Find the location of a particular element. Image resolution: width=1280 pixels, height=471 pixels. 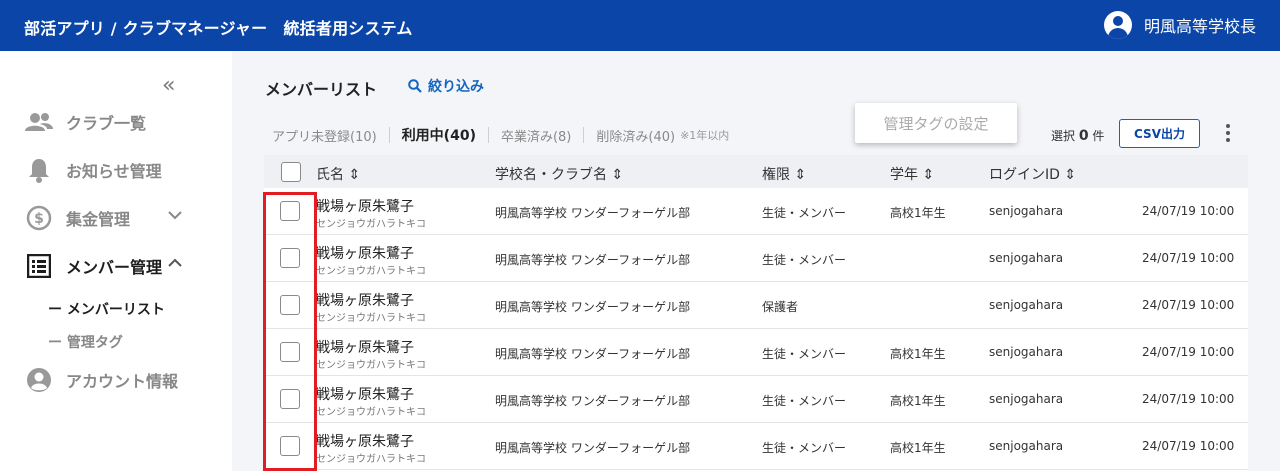

sidebar-subitem-member-list: ー メンバーリスト is located at coordinates (106, 309).